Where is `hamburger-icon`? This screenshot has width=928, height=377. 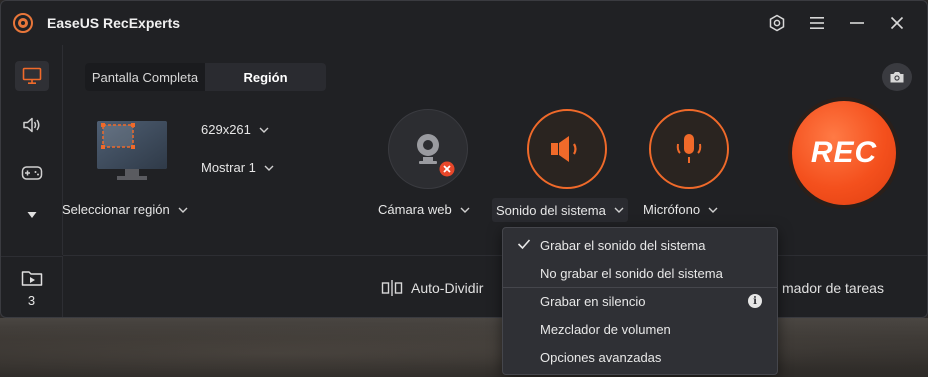
hamburger-icon is located at coordinates (817, 23).